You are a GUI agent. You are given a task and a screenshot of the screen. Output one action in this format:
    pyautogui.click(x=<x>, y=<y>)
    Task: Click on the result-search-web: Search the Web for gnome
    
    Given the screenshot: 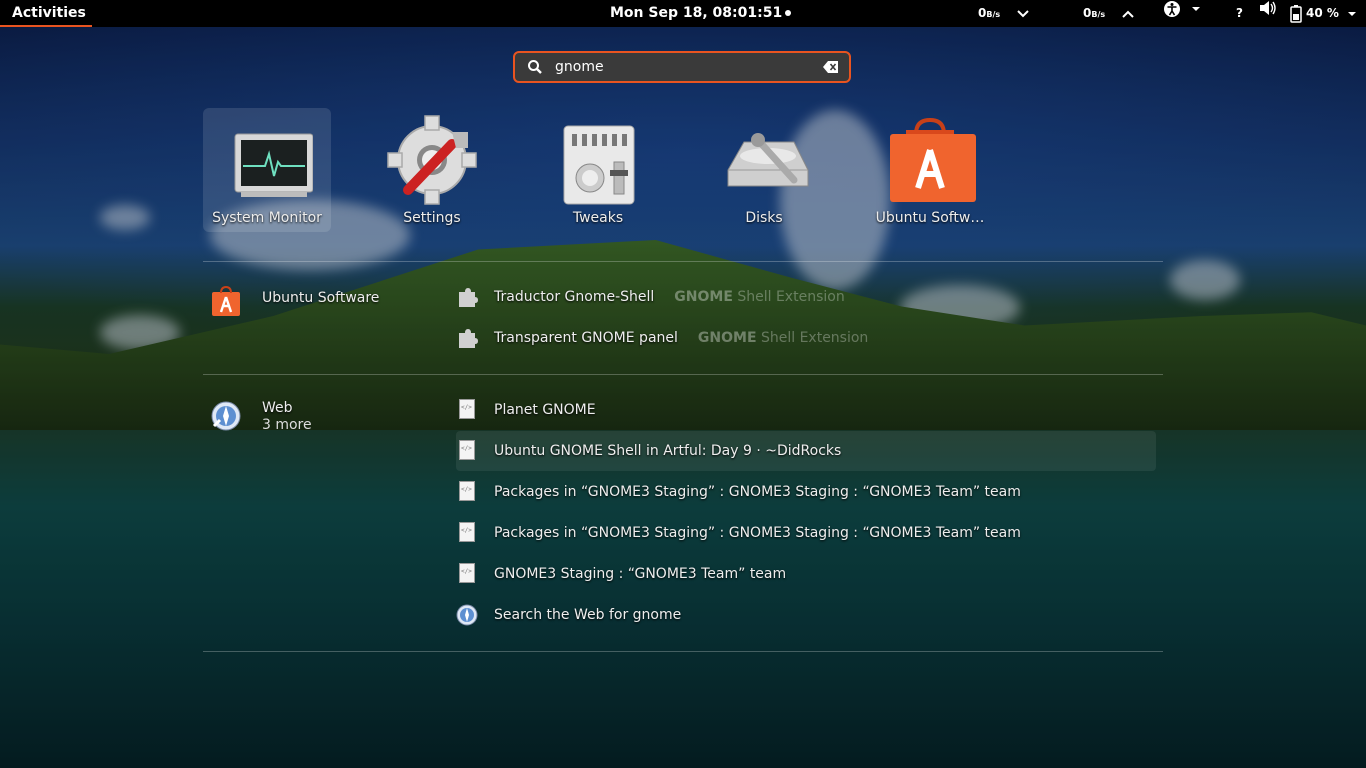 What is the action you would take?
    pyautogui.click(x=806, y=615)
    